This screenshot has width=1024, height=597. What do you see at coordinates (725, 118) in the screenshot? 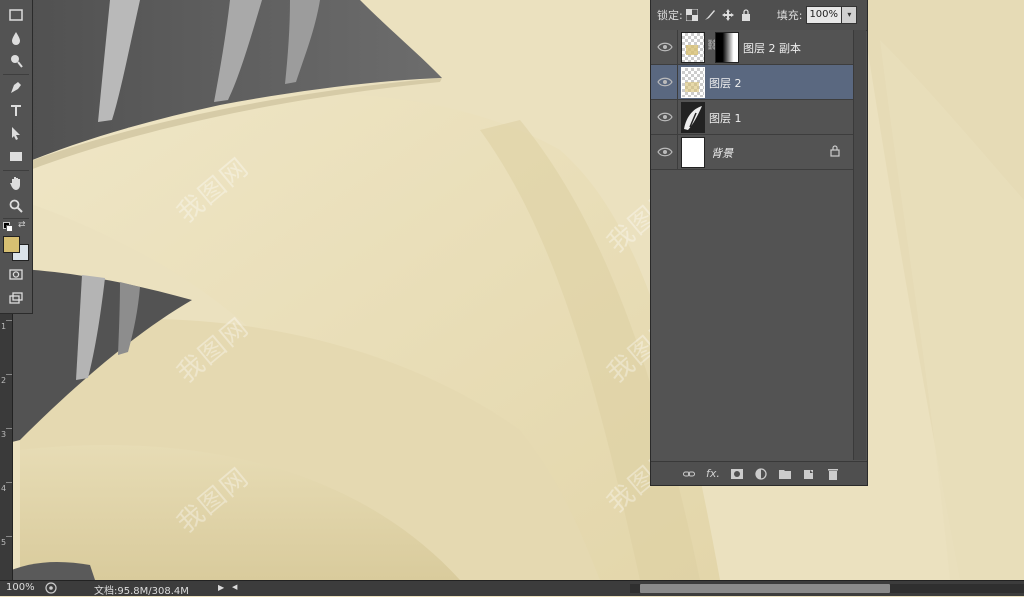
I see `layer-name: 图层 1` at bounding box center [725, 118].